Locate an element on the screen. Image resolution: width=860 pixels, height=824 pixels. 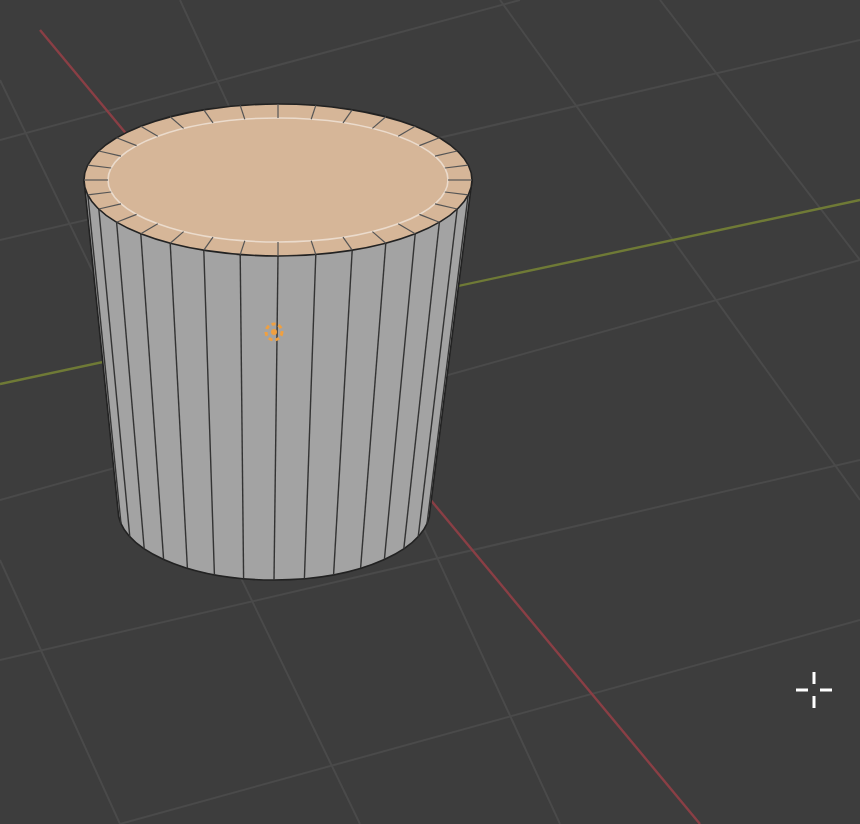
cylinder-top-face is located at coordinates (278, 180).